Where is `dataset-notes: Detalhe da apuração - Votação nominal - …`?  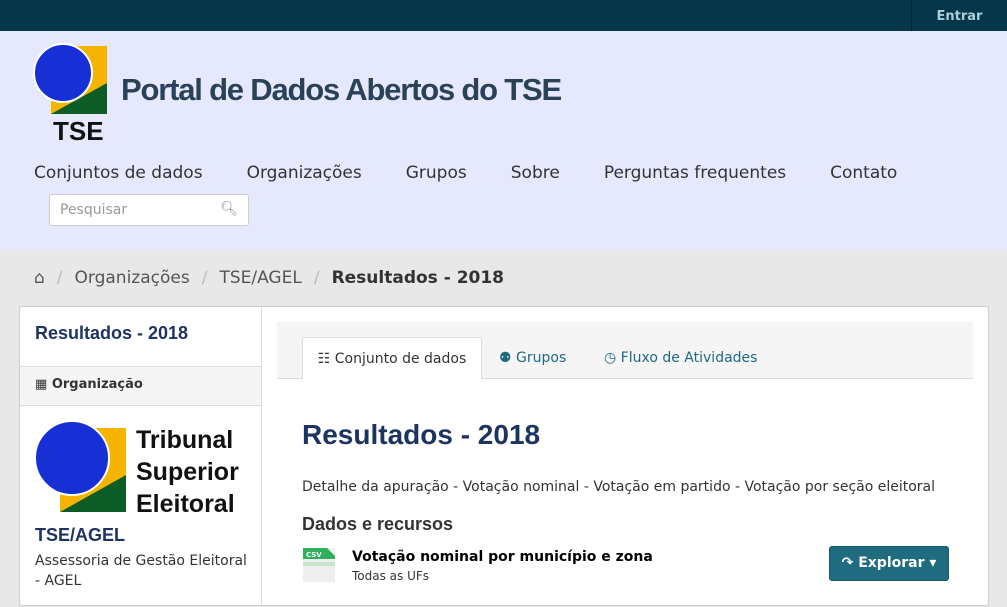 dataset-notes: Detalhe da apuração - Votação nominal - … is located at coordinates (619, 487).